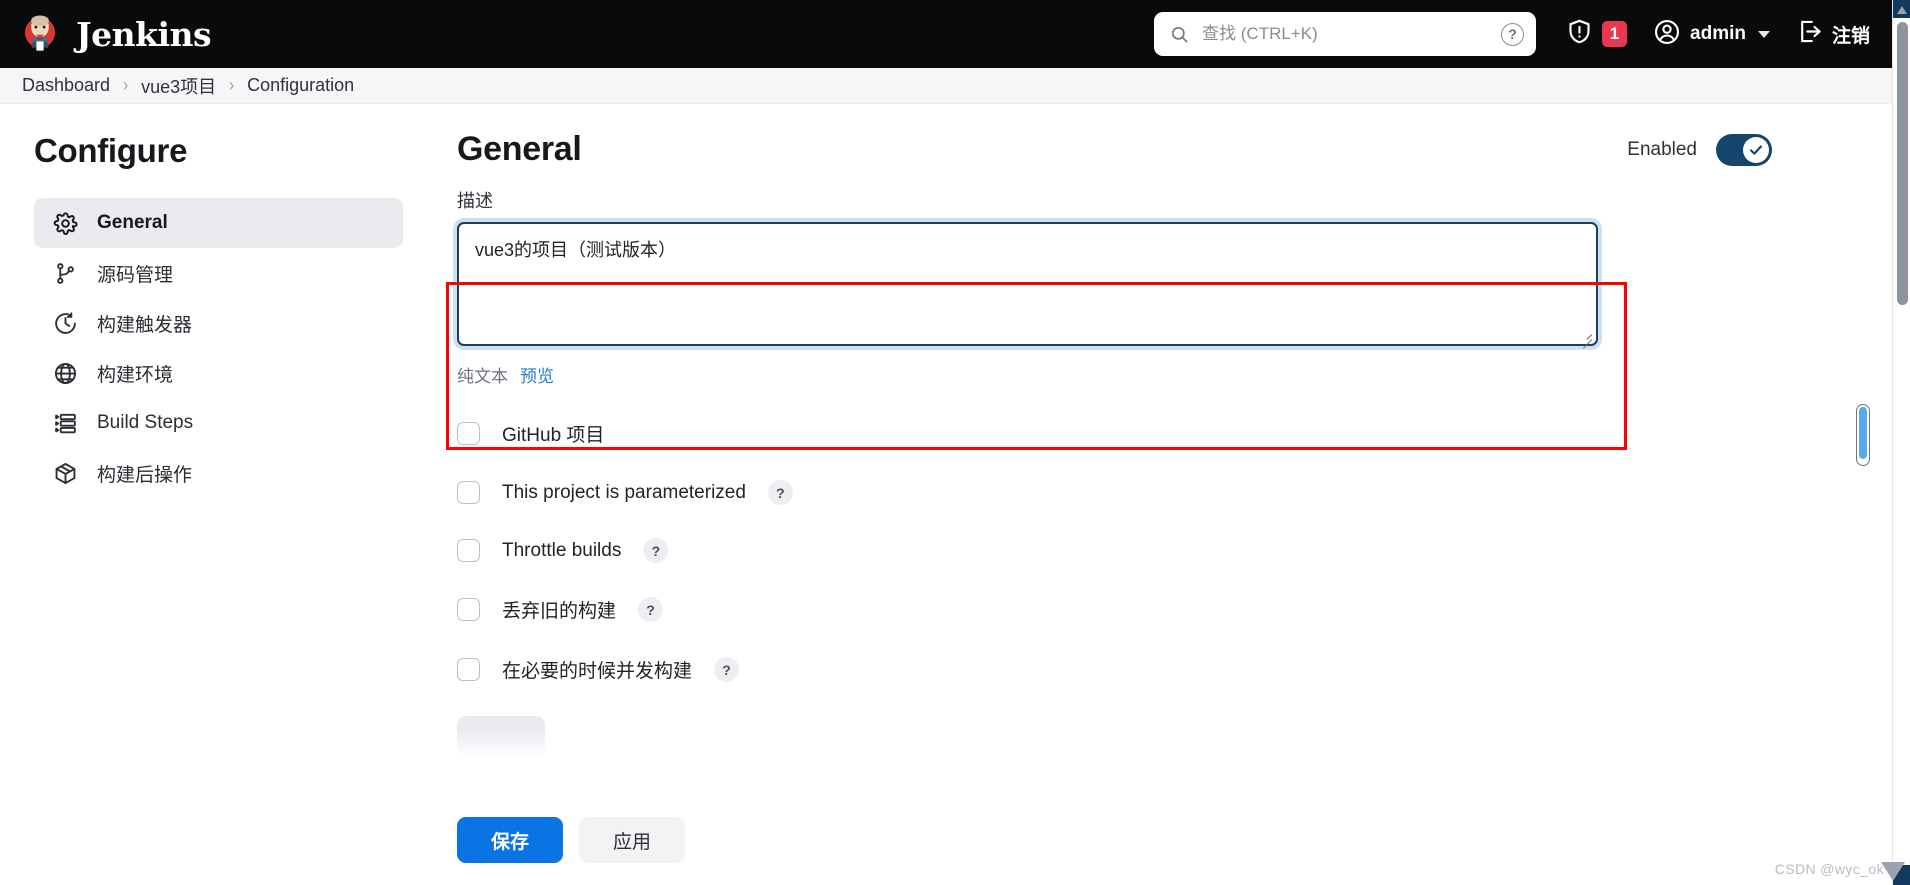 This screenshot has height=885, width=1910. I want to click on breadcrumb-item-dashboard: Dashboard, so click(66, 85).